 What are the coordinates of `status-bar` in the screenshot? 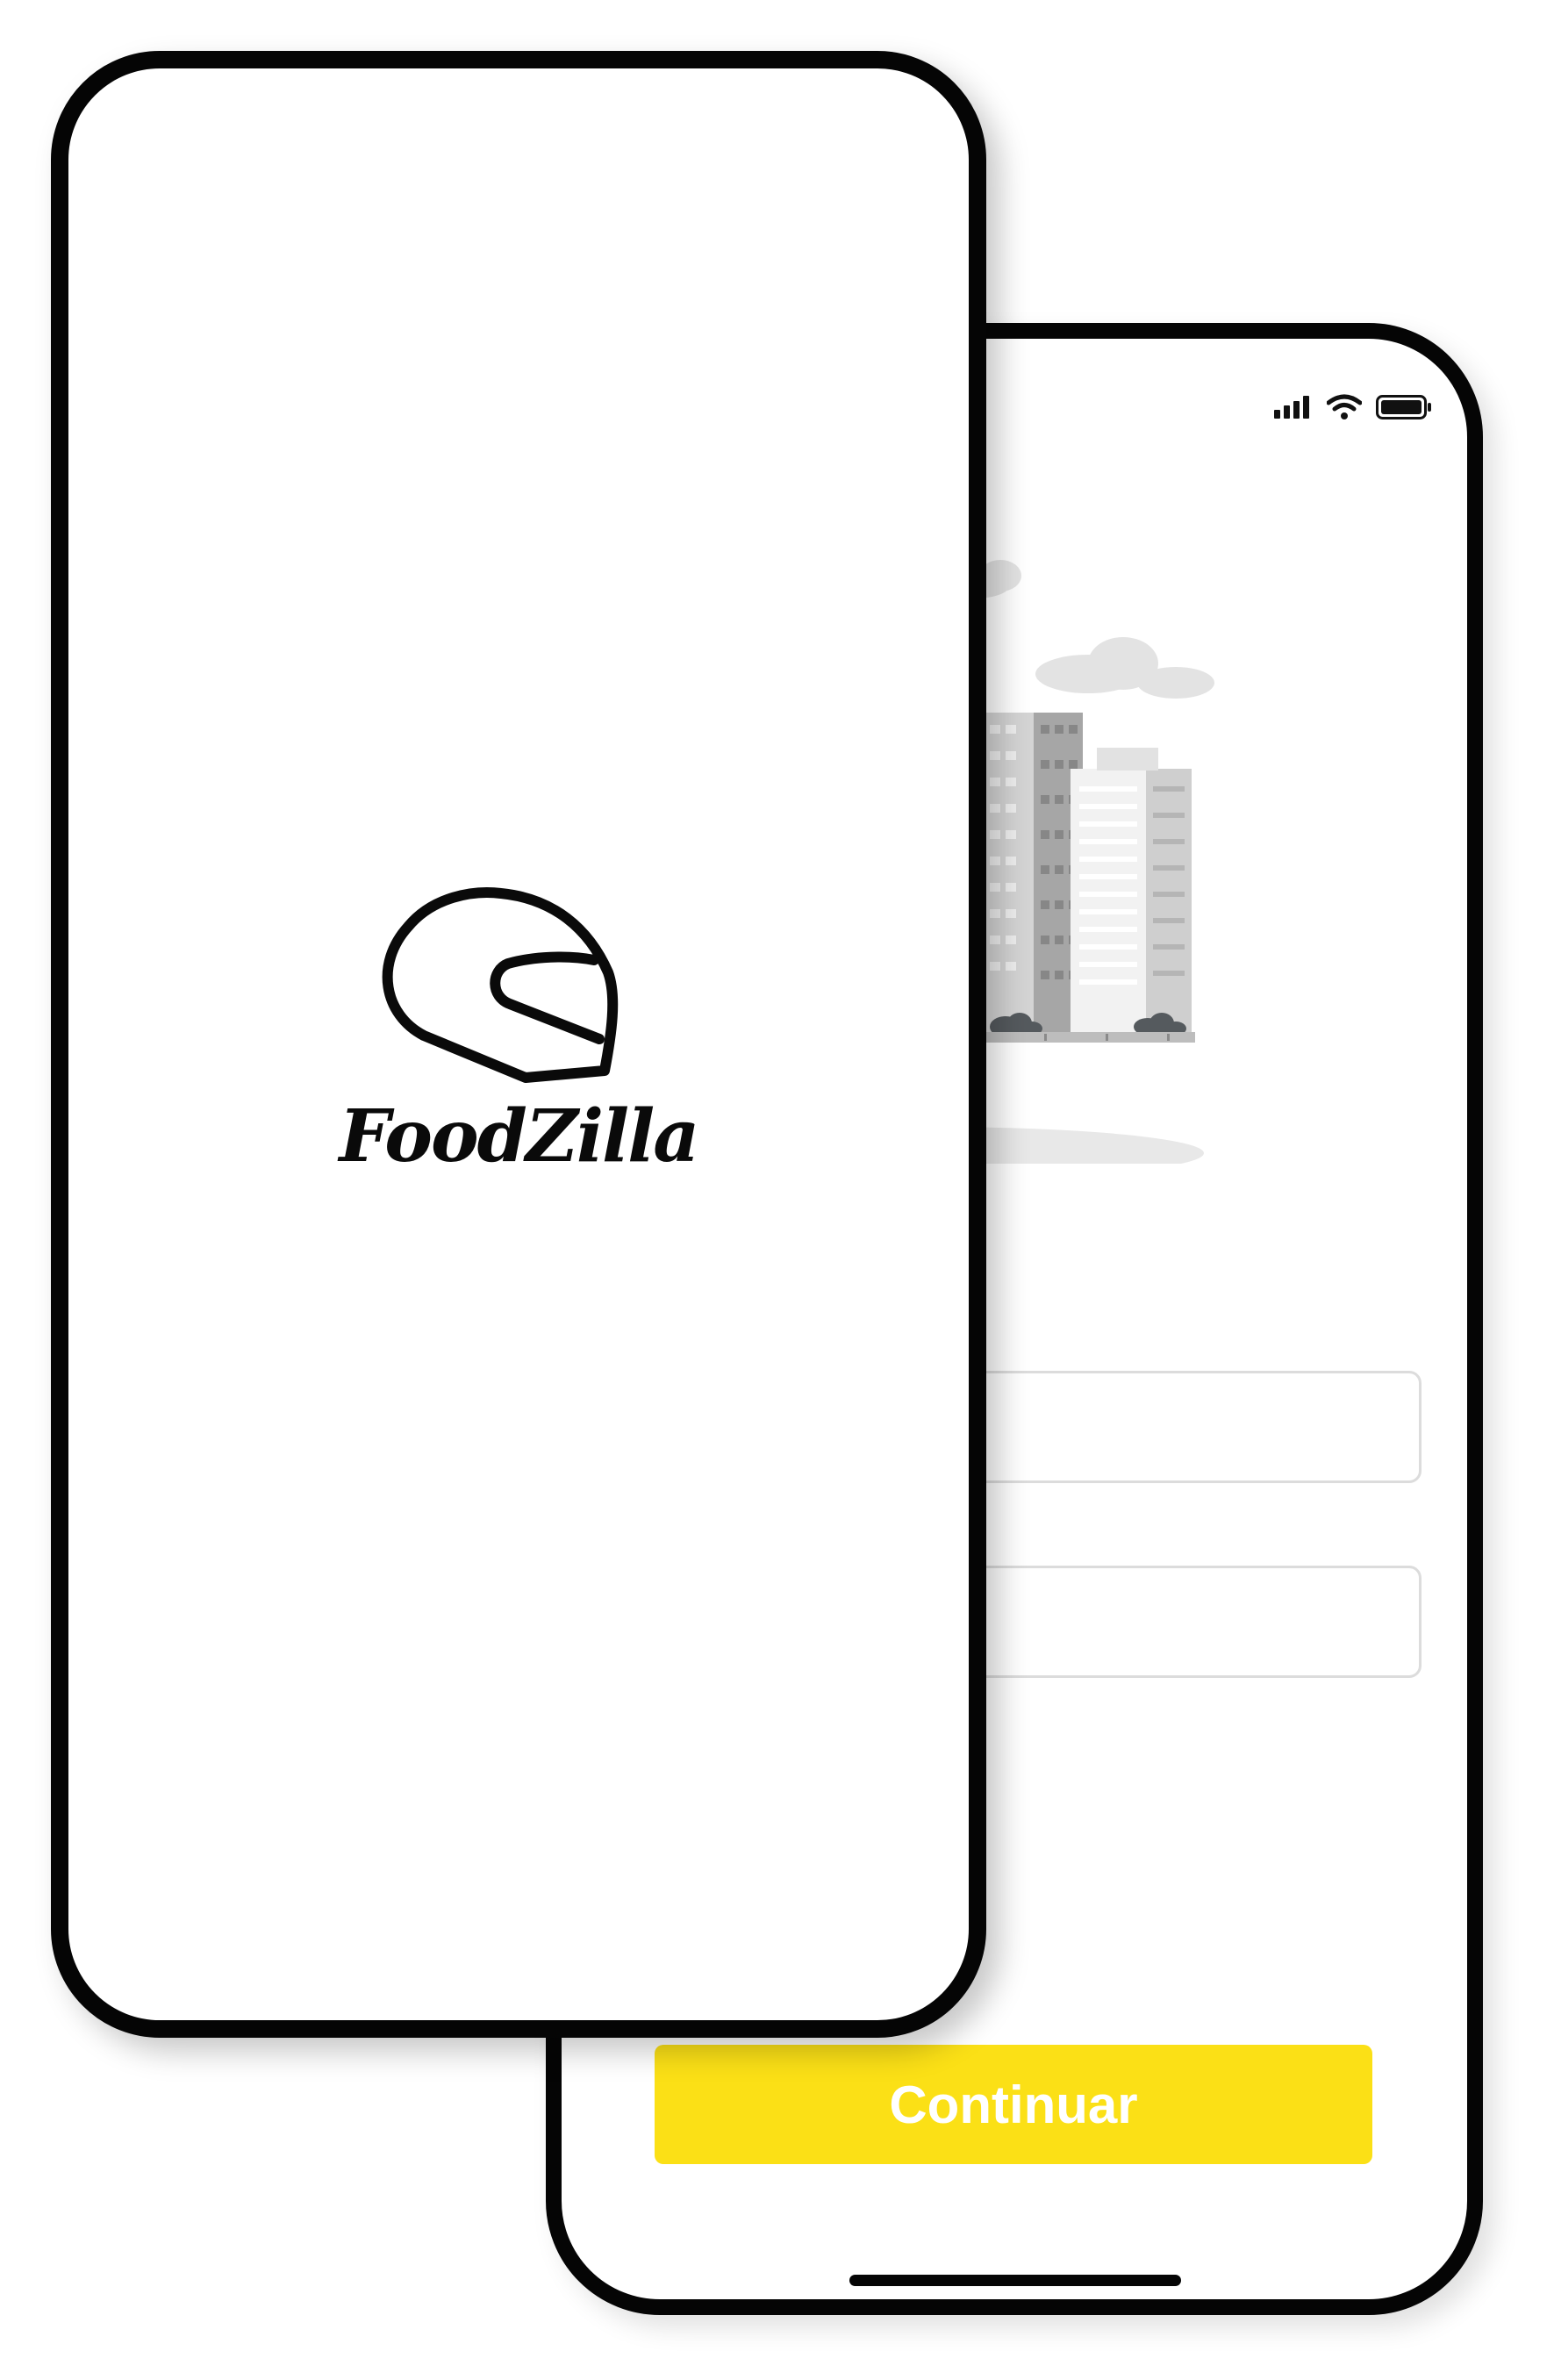 It's located at (1353, 407).